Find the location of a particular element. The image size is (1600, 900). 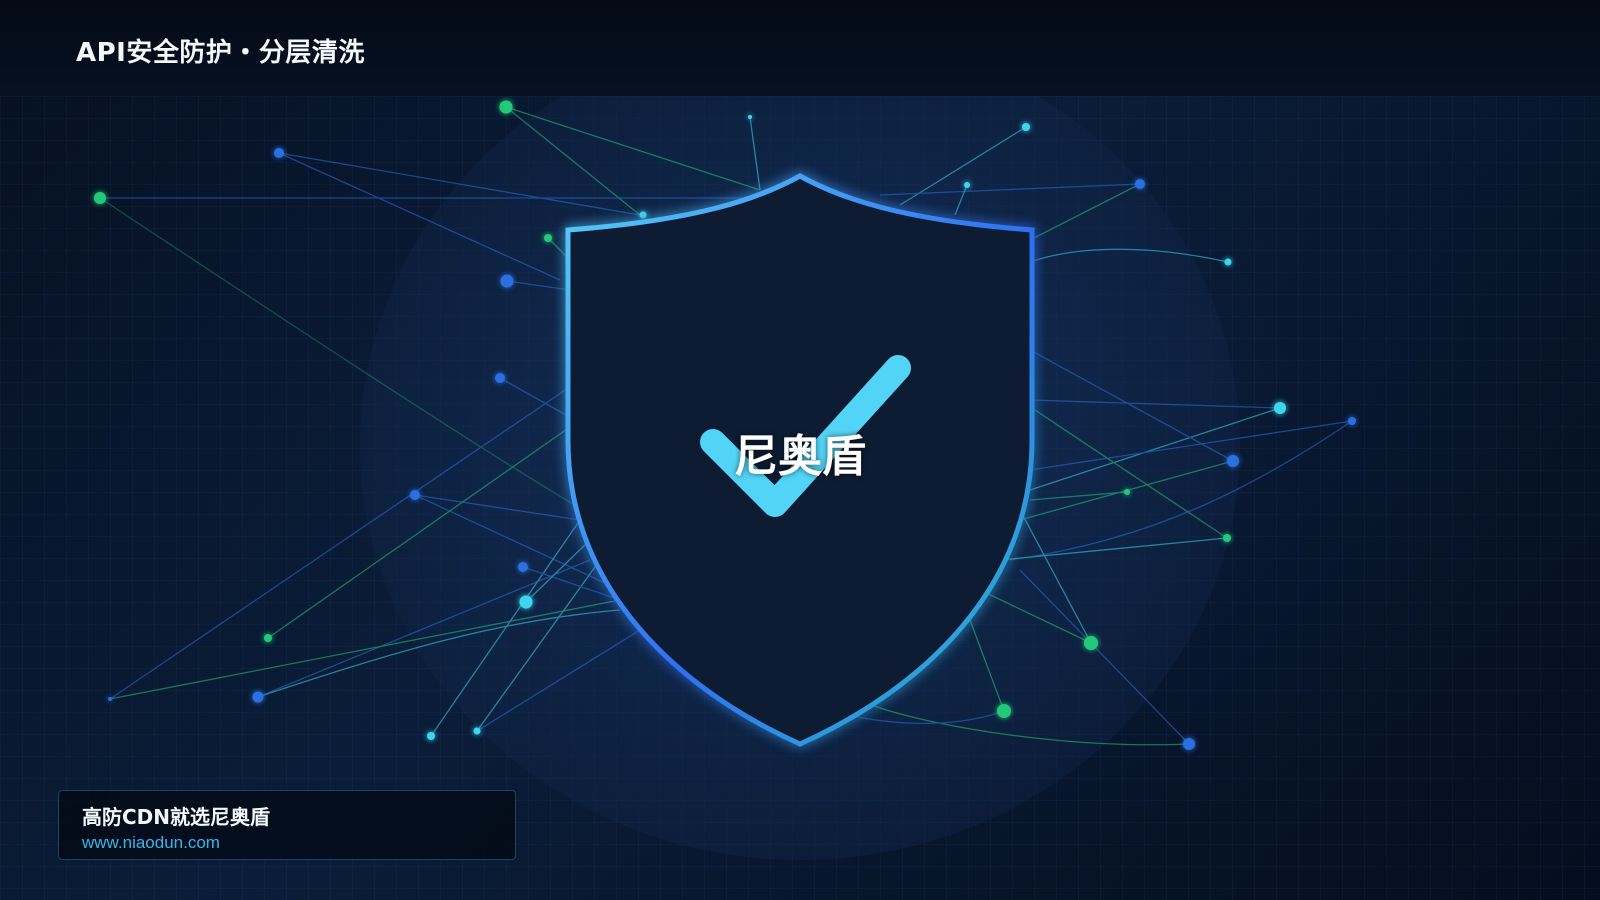

promo-title: 高防CDN就选尼奥盾 is located at coordinates (176, 817).